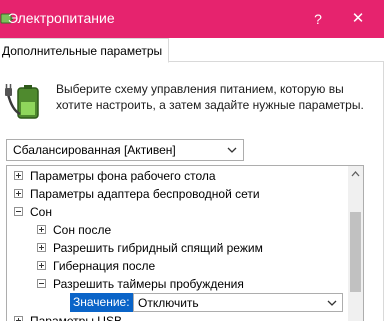 The image size is (384, 321). Describe the element at coordinates (82, 230) in the screenshot. I see `tree-item-label: Сон после` at that location.